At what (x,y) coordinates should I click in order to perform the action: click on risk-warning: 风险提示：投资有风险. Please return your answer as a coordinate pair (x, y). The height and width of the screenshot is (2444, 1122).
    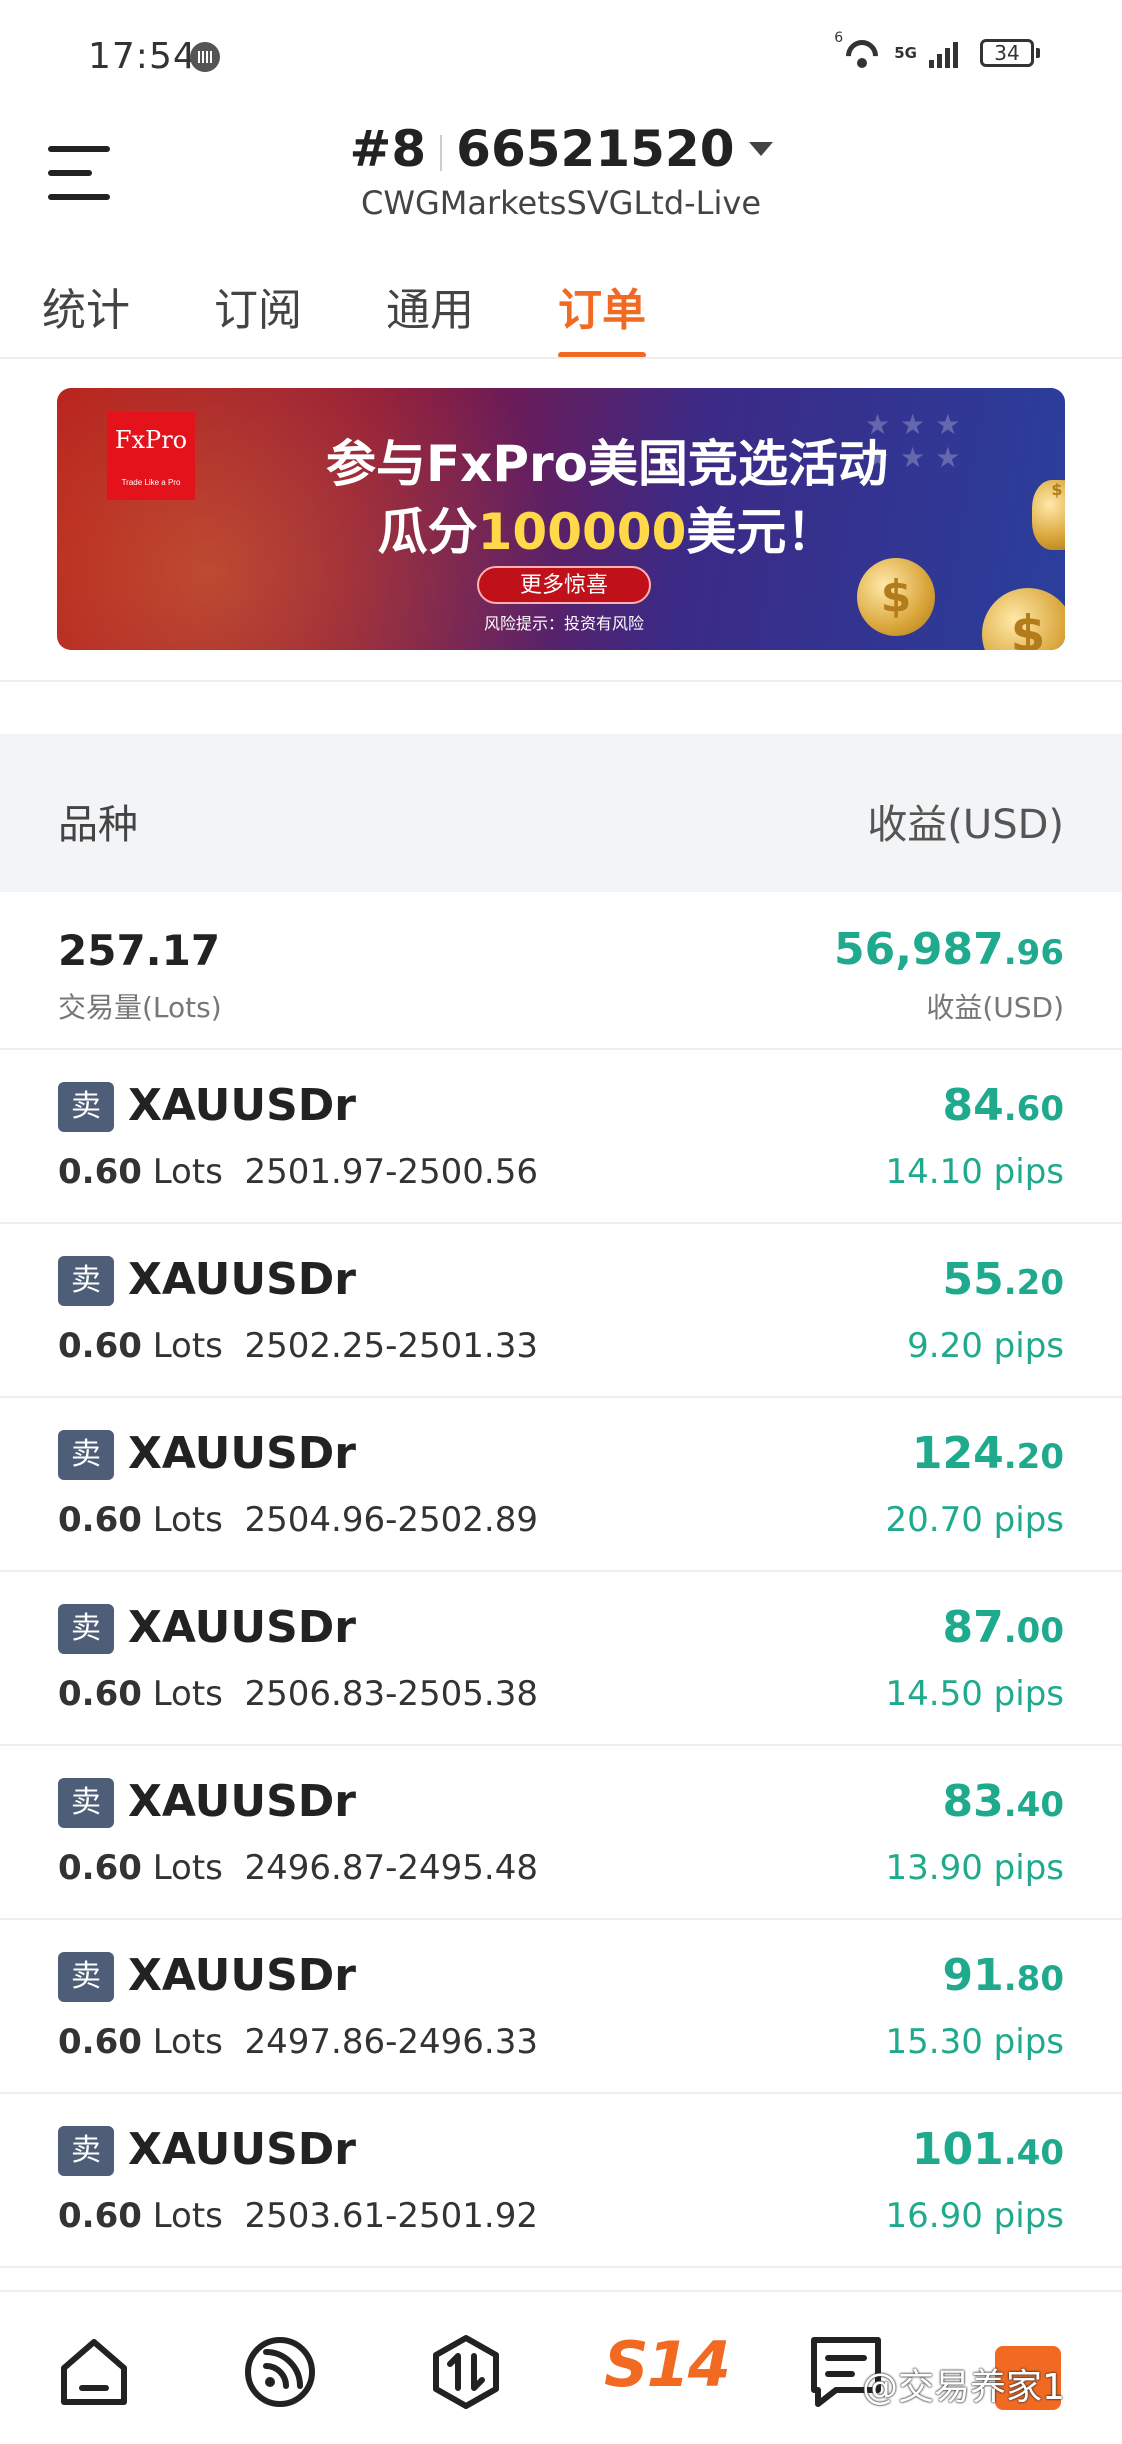
    Looking at the image, I should click on (563, 623).